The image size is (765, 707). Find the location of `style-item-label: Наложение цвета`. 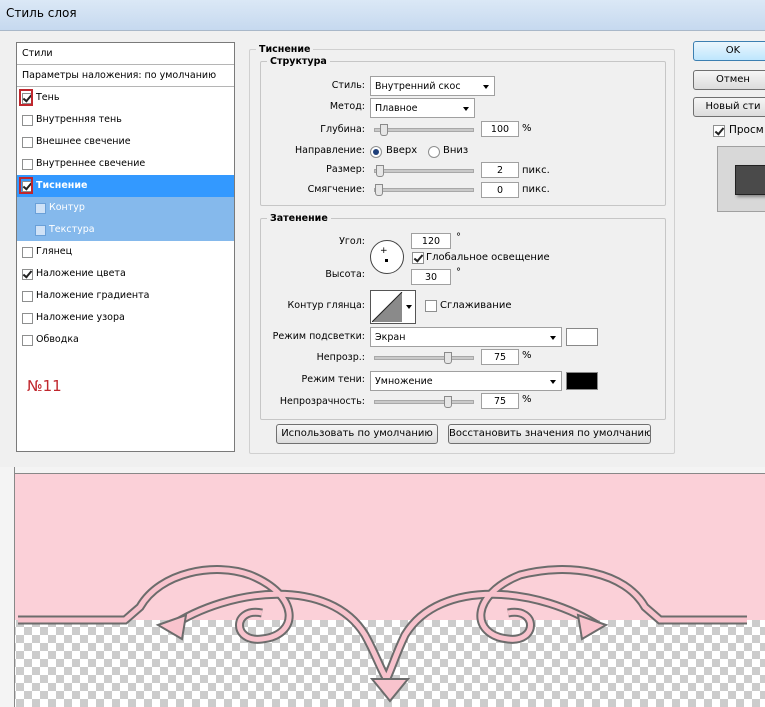

style-item-label: Наложение цвета is located at coordinates (81, 273).